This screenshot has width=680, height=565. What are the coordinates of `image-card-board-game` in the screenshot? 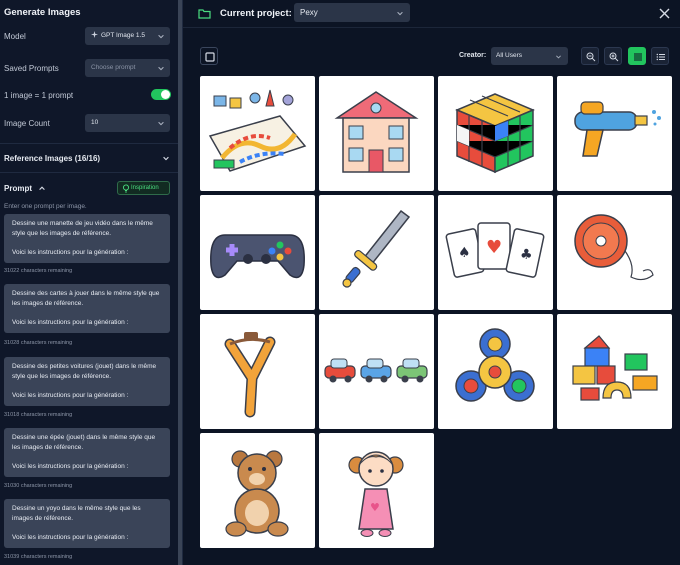 It's located at (257, 133).